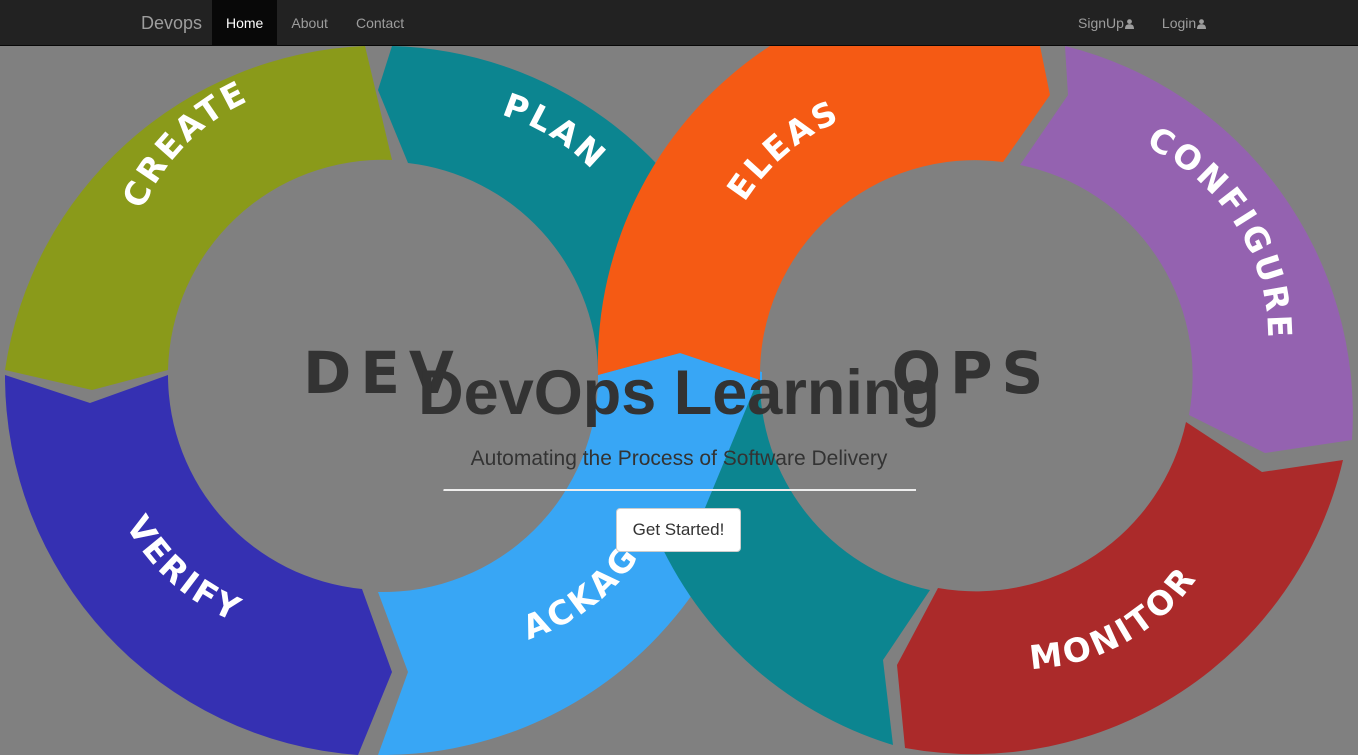 This screenshot has width=1358, height=755. What do you see at coordinates (1179, 23) in the screenshot?
I see `login-label: Login` at bounding box center [1179, 23].